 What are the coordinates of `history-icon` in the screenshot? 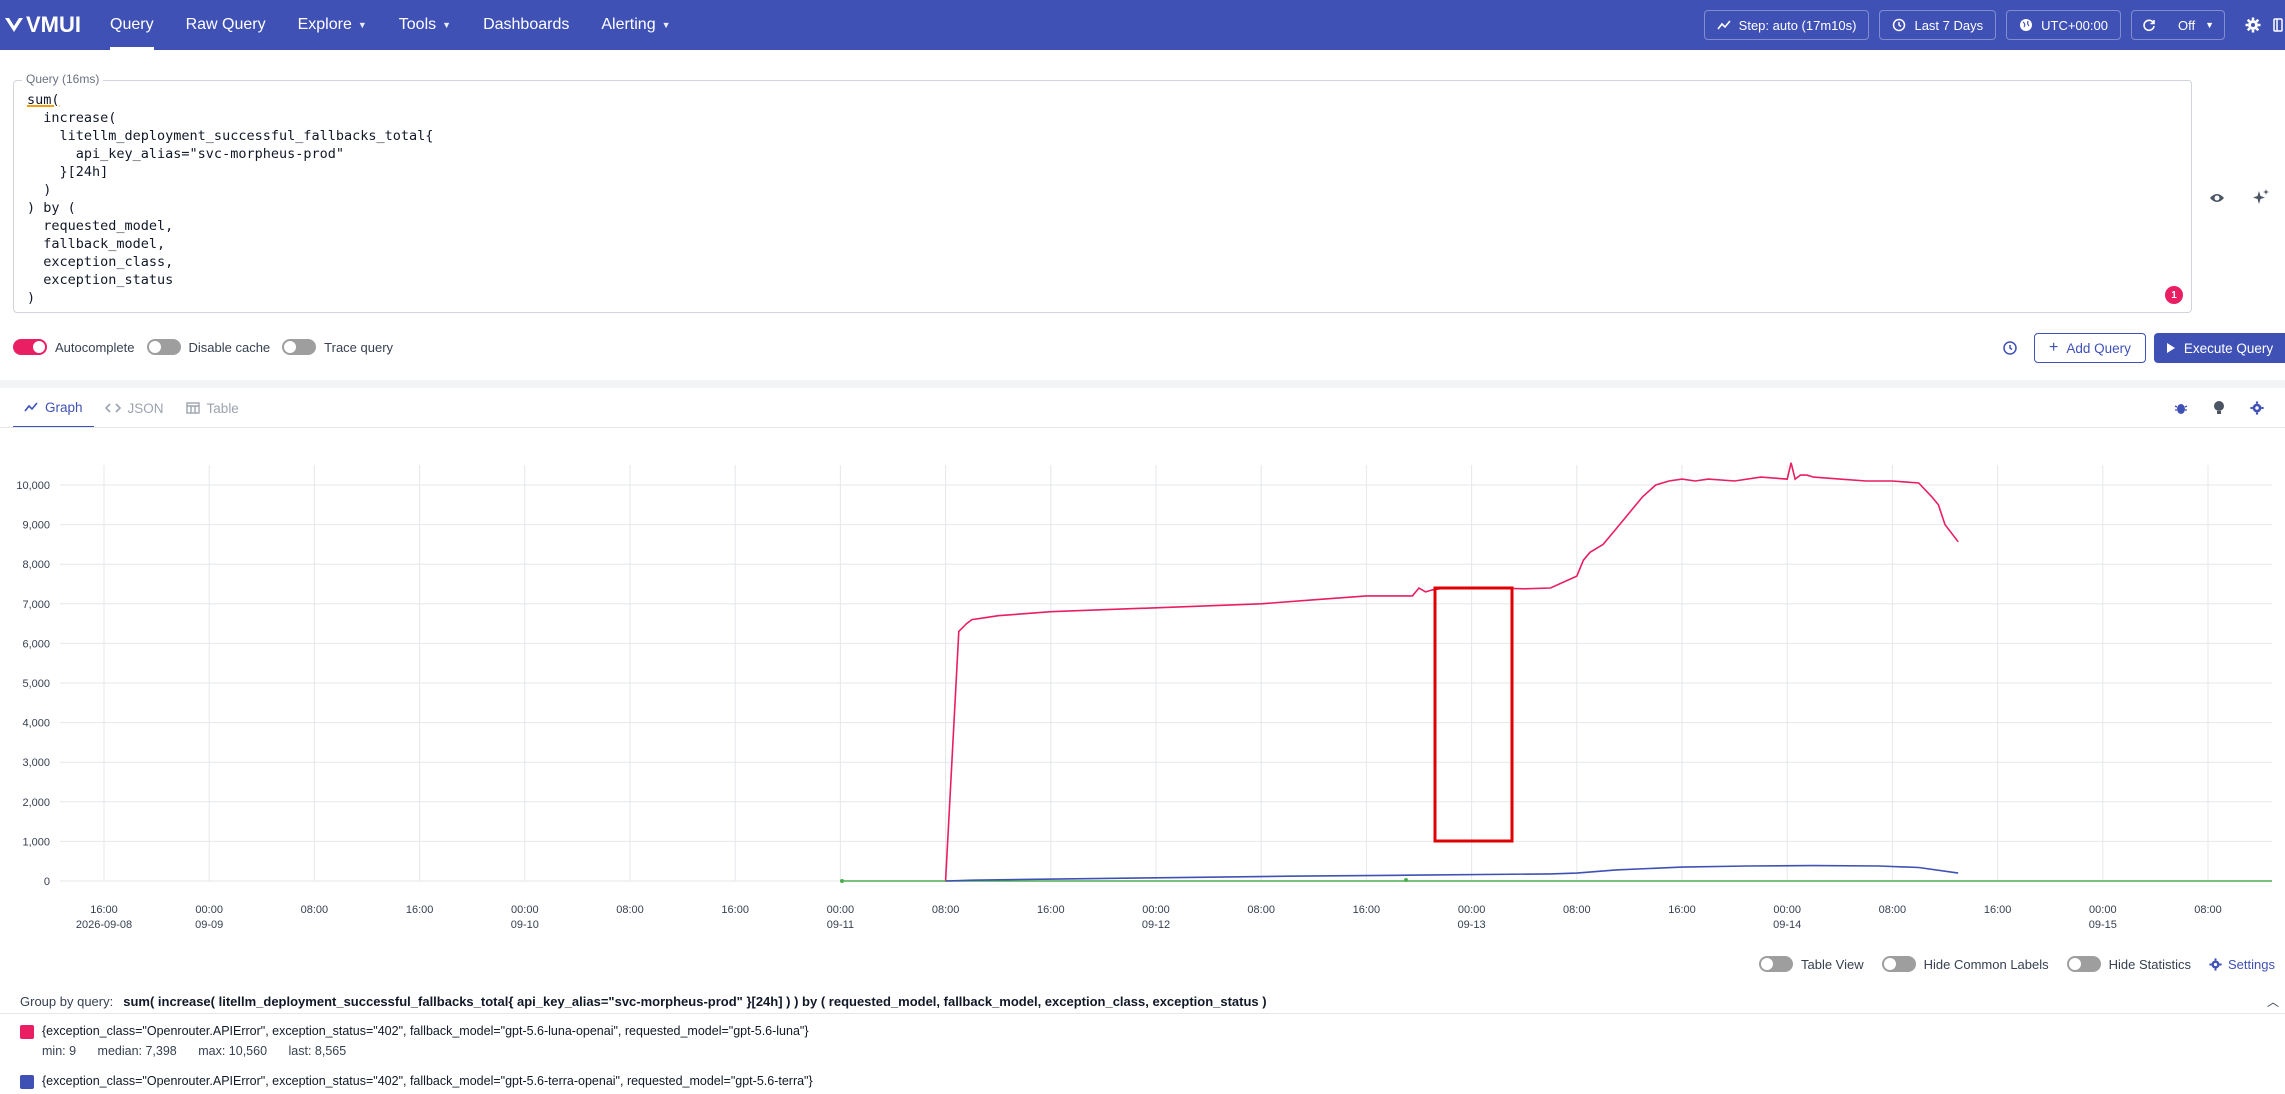 It's located at (2010, 348).